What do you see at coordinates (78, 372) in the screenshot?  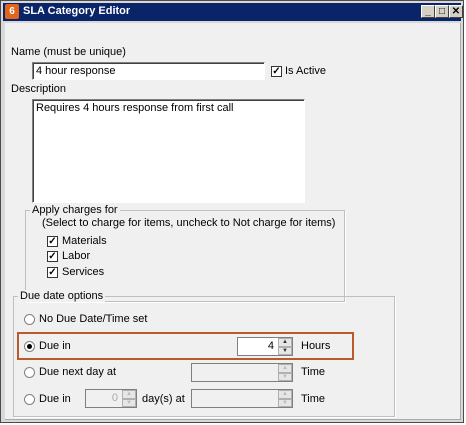 I see `due-next-day-label: Due next day at` at bounding box center [78, 372].